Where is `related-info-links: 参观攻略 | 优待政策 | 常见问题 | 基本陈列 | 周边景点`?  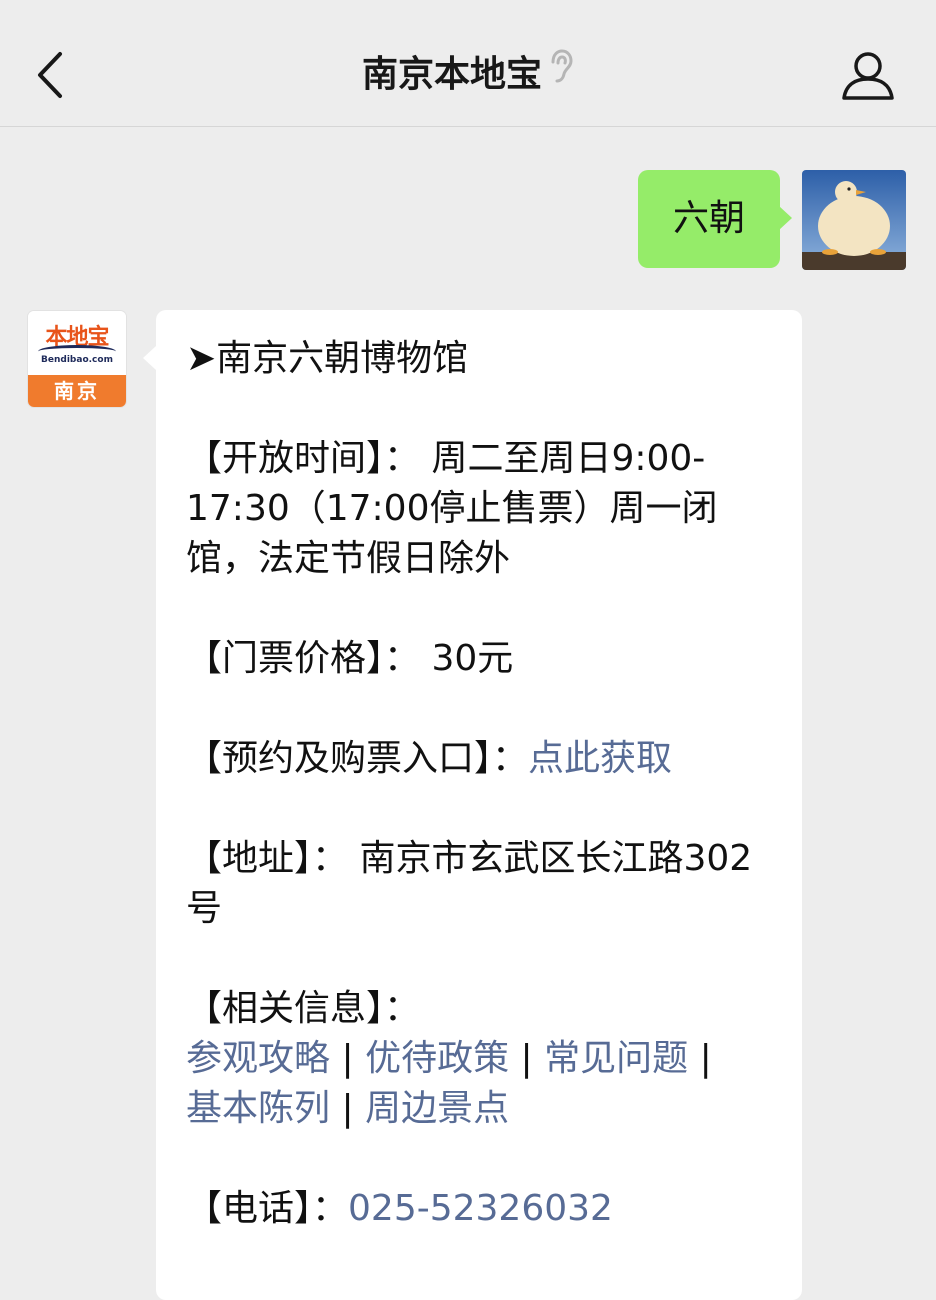
related-info-links: 参观攻略 | 优待政策 | 常见问题 | 基本陈列 | 周边景点 is located at coordinates (479, 1084).